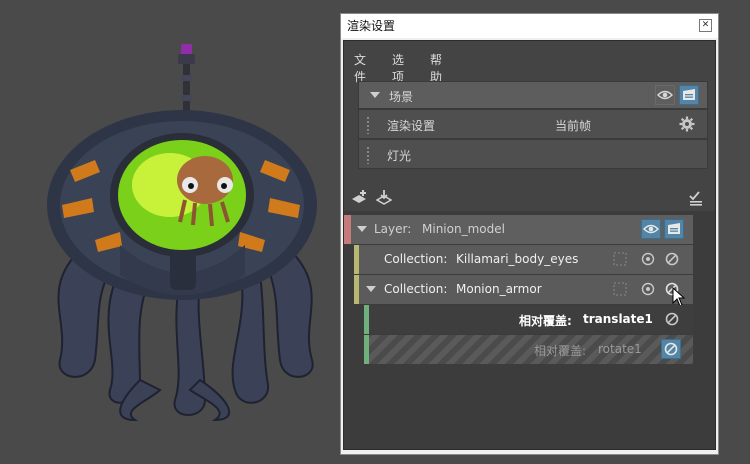 The height and width of the screenshot is (464, 750). I want to click on collection-row: Collection: Monion_armor, so click(523, 291).